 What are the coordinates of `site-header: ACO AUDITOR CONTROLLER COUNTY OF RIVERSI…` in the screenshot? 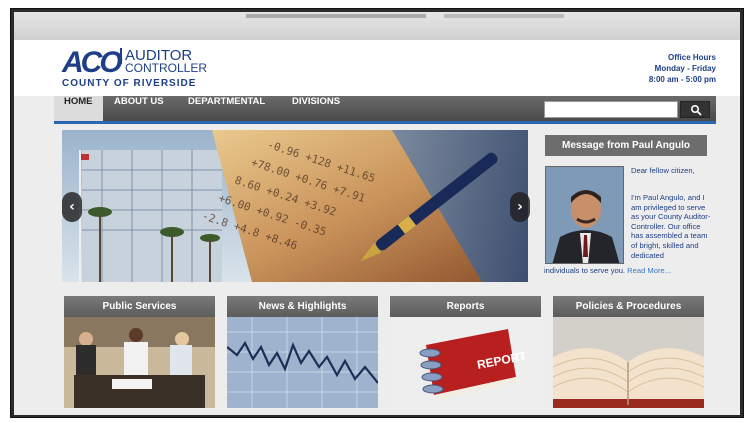 It's located at (377, 68).